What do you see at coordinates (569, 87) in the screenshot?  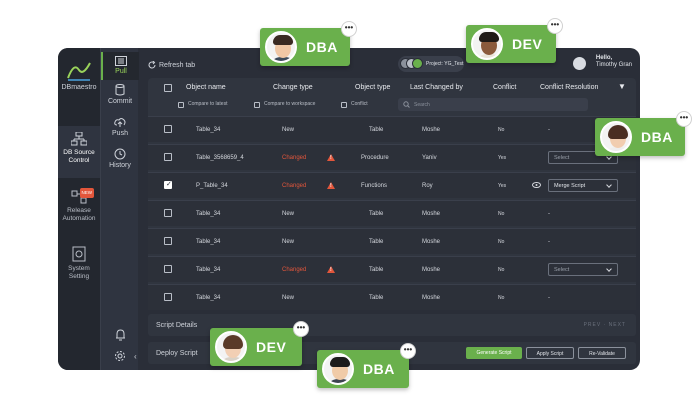 I see `header-conflict-resolution: Conflict Resolution` at bounding box center [569, 87].